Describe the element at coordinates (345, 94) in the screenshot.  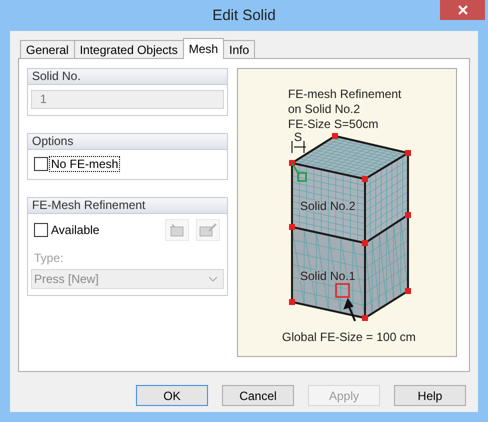
I see `figure-caption: FE-mesh Refinement` at that location.